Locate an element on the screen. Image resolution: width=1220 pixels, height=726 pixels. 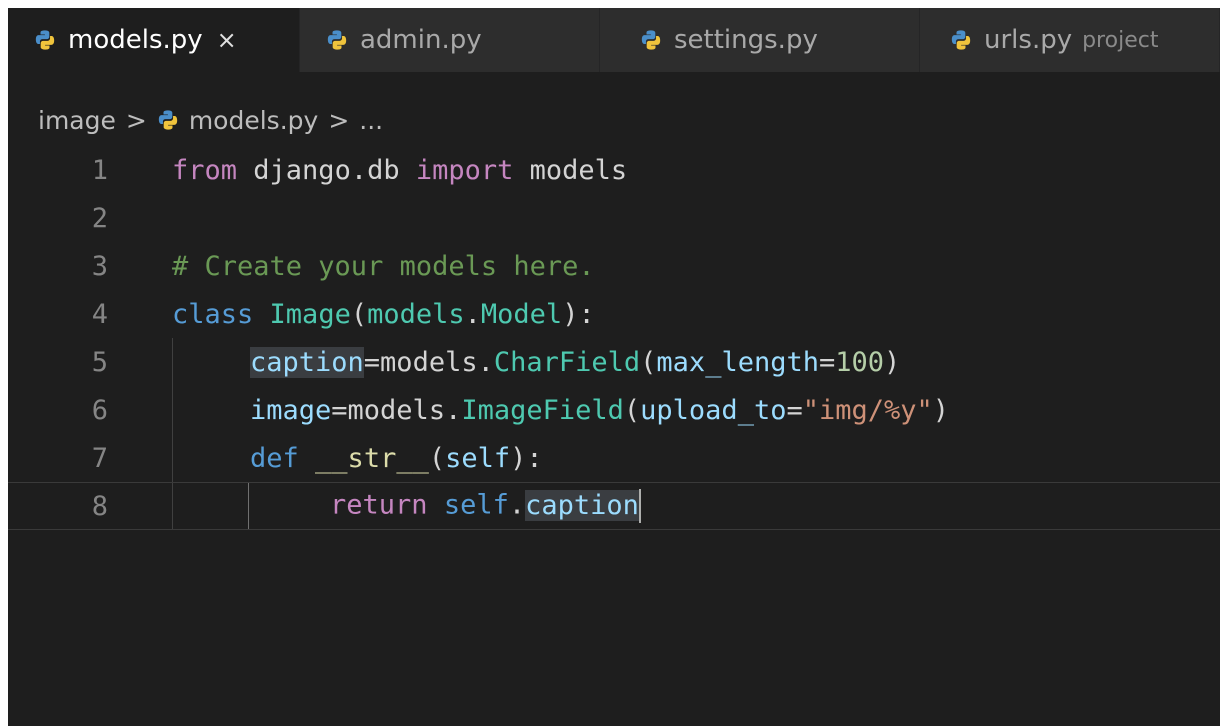
tab-label: settings.py is located at coordinates (746, 40).